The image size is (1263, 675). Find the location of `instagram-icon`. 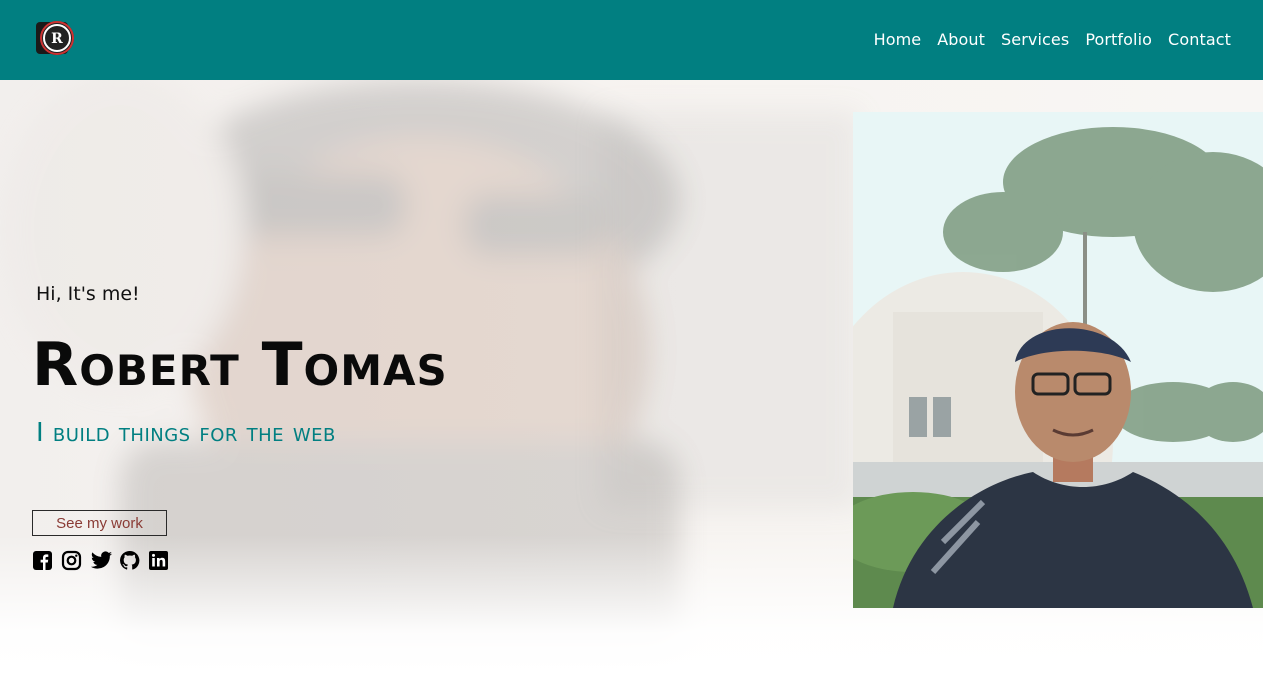

instagram-icon is located at coordinates (71, 560).